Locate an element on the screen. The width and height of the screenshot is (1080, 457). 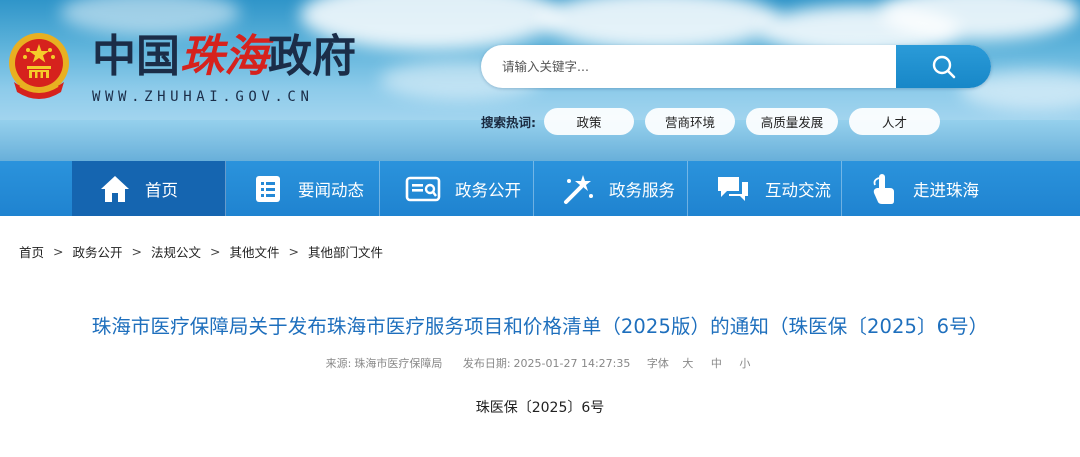
chat-bubble-icon is located at coordinates (733, 188).